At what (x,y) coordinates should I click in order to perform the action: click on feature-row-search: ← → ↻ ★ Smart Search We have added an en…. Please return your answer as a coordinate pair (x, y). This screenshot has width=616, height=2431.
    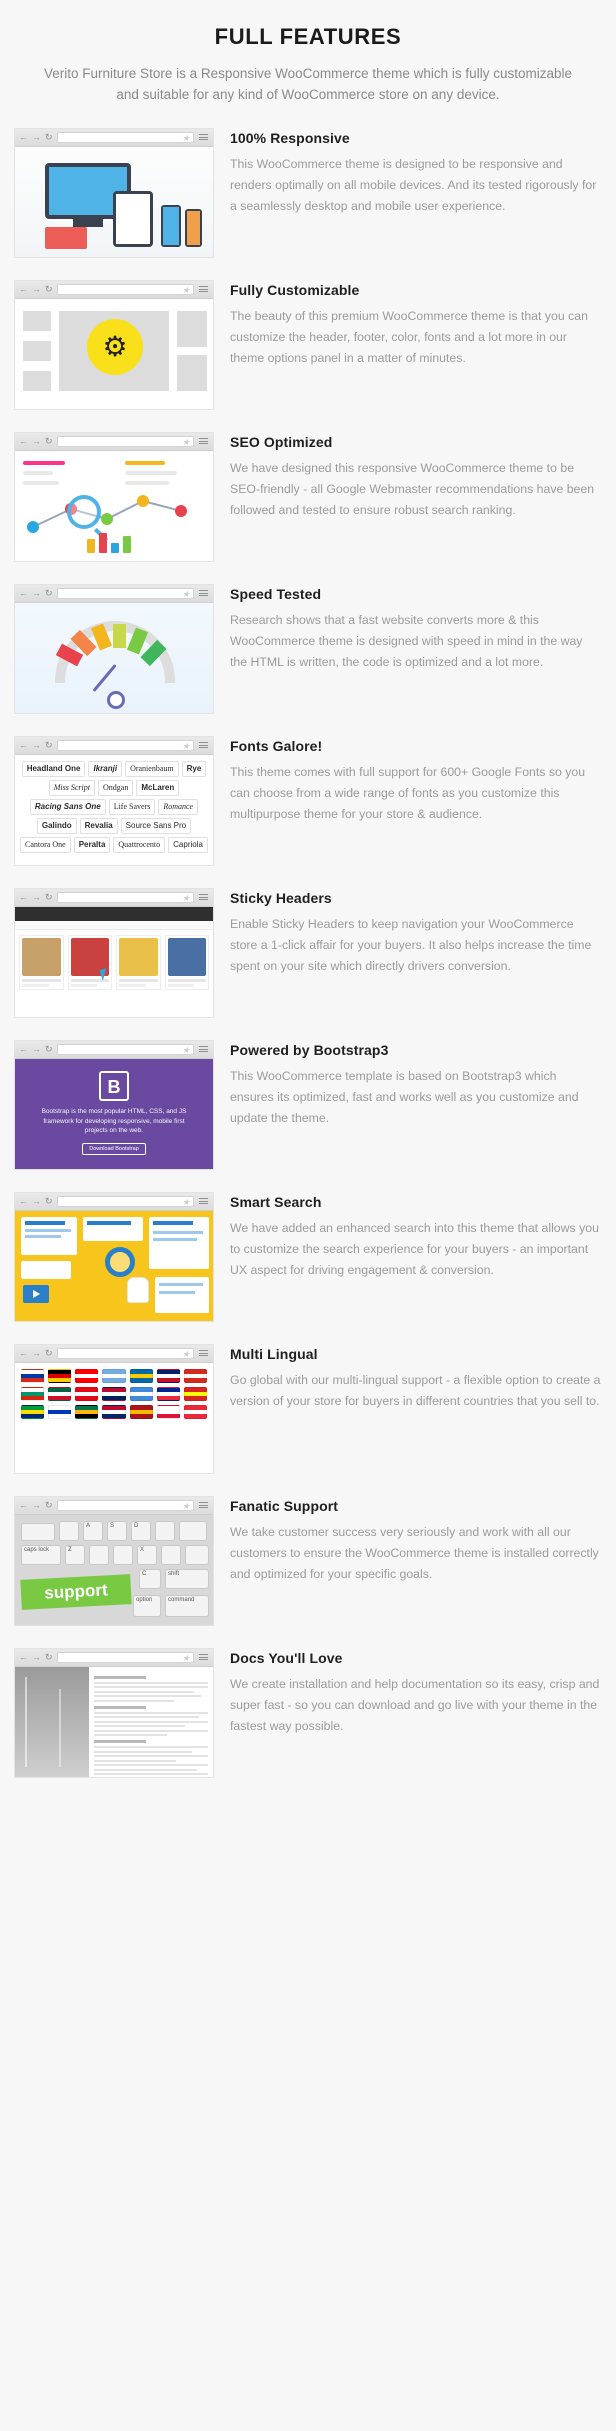
    Looking at the image, I should click on (308, 1256).